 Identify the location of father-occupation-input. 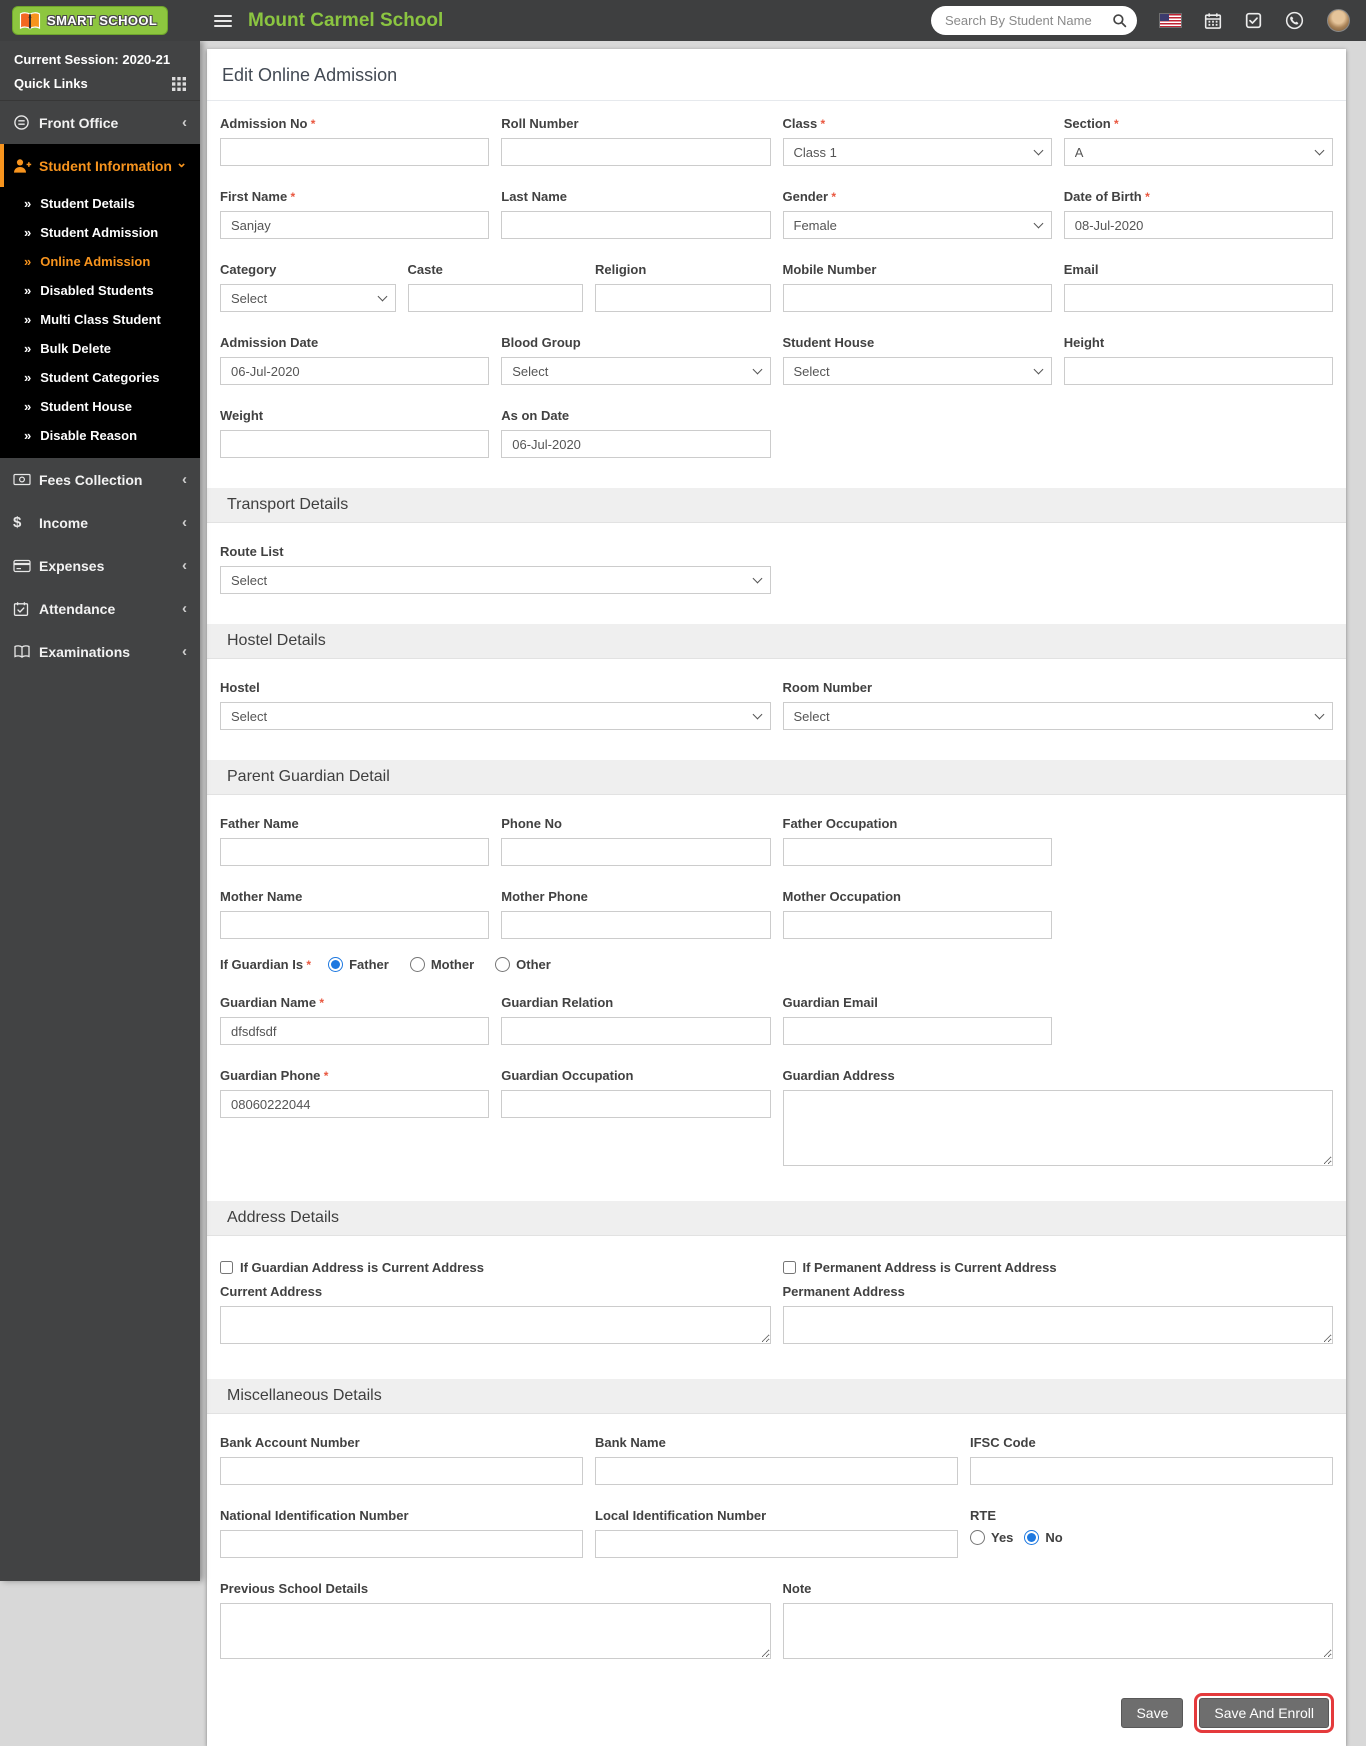
(917, 852).